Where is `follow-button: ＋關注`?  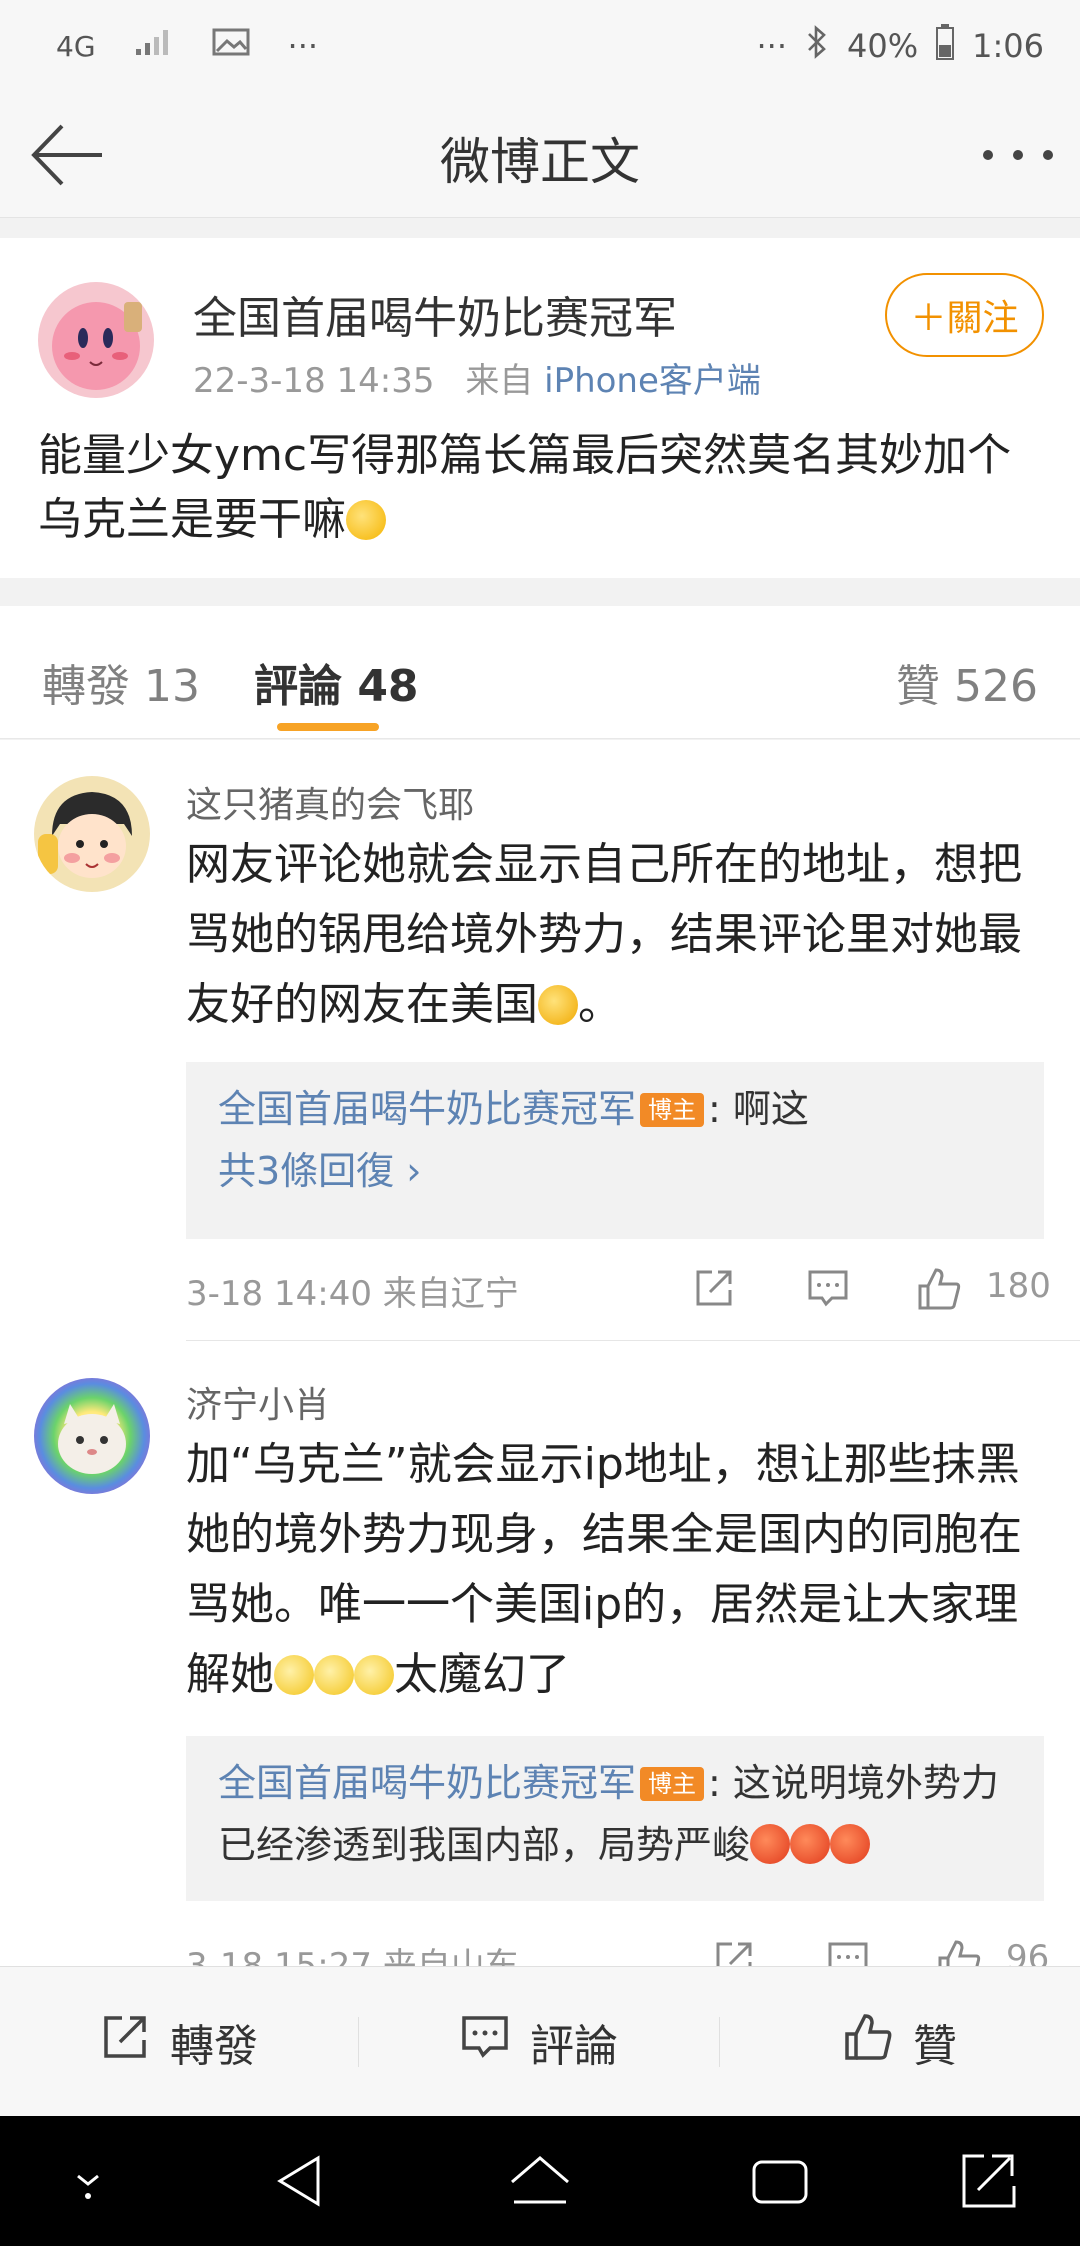 follow-button: ＋關注 is located at coordinates (964, 315).